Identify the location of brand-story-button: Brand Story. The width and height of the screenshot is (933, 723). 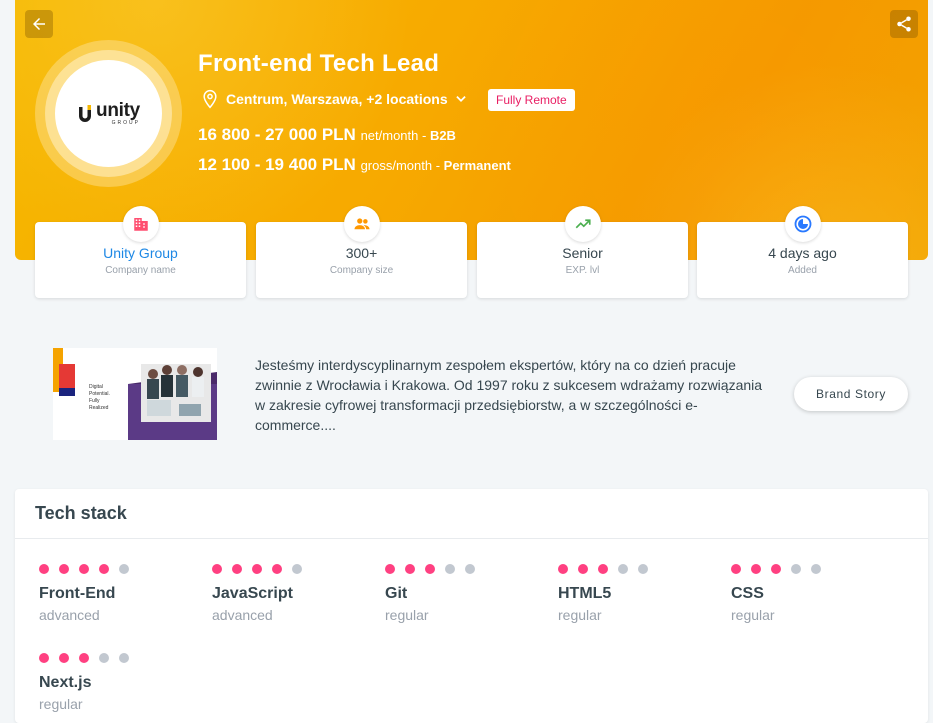
(851, 394).